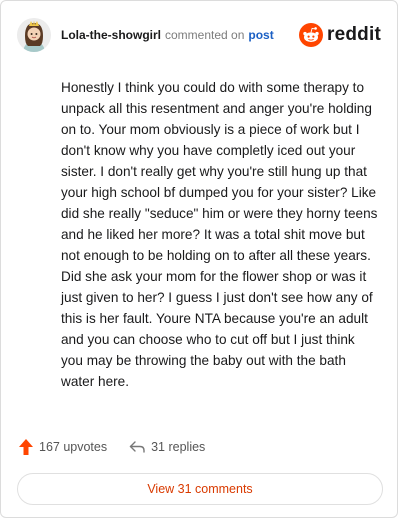  I want to click on brand-wordmark: reddit, so click(354, 34).